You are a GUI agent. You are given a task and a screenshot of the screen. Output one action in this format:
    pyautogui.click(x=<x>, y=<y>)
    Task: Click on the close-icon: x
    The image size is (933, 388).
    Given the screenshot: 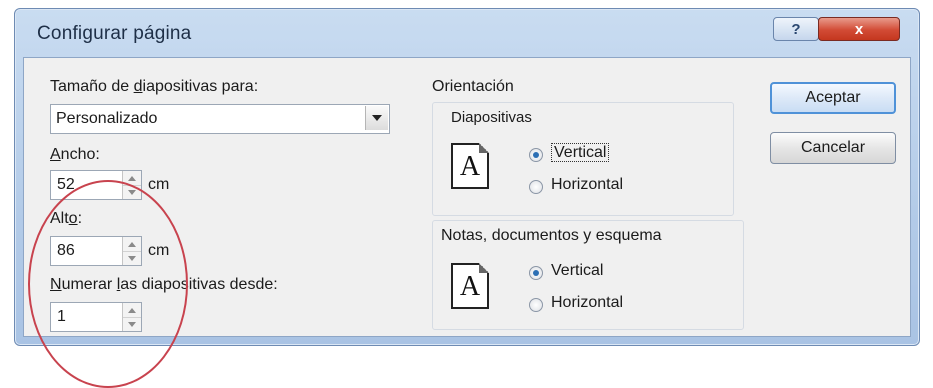 What is the action you would take?
    pyautogui.click(x=859, y=29)
    